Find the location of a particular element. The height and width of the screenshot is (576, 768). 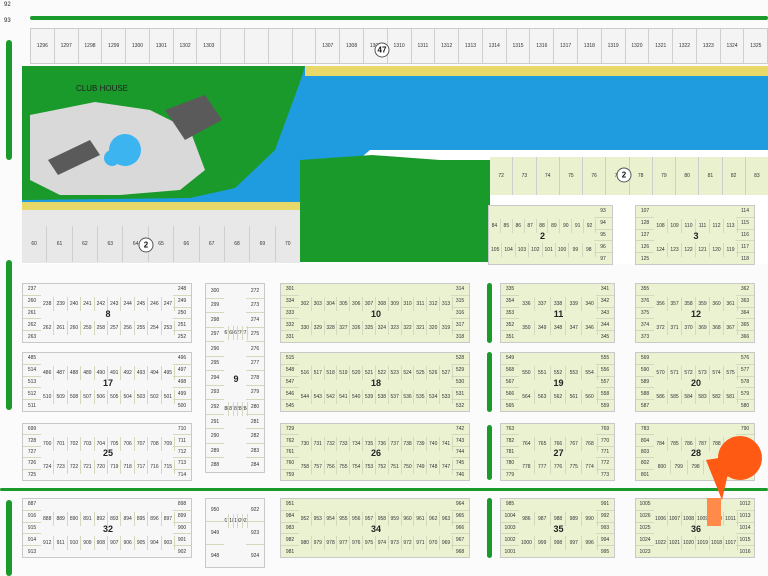

lot: 374 is located at coordinates (645, 325).